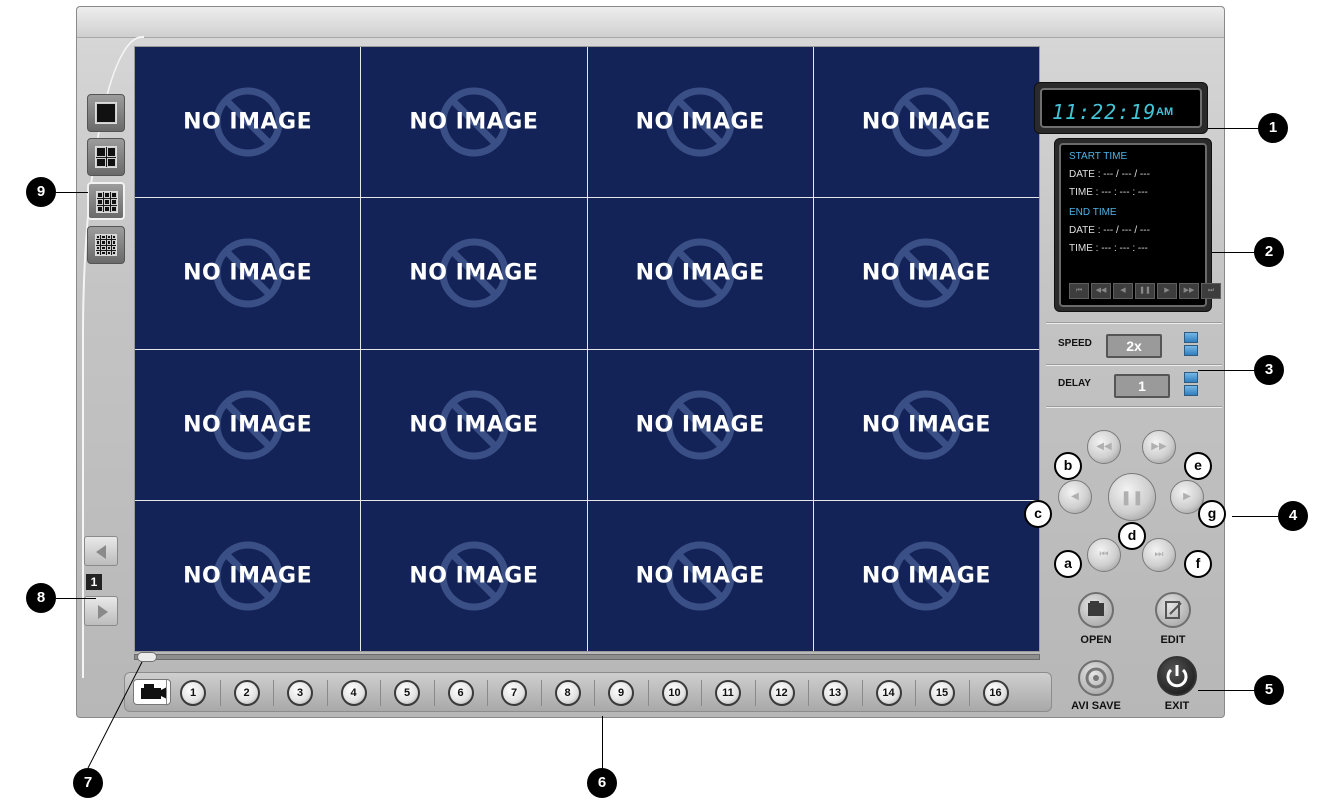 This screenshot has height=800, width=1317. Describe the element at coordinates (407, 693) in the screenshot. I see `channel-button-5: 5` at that location.